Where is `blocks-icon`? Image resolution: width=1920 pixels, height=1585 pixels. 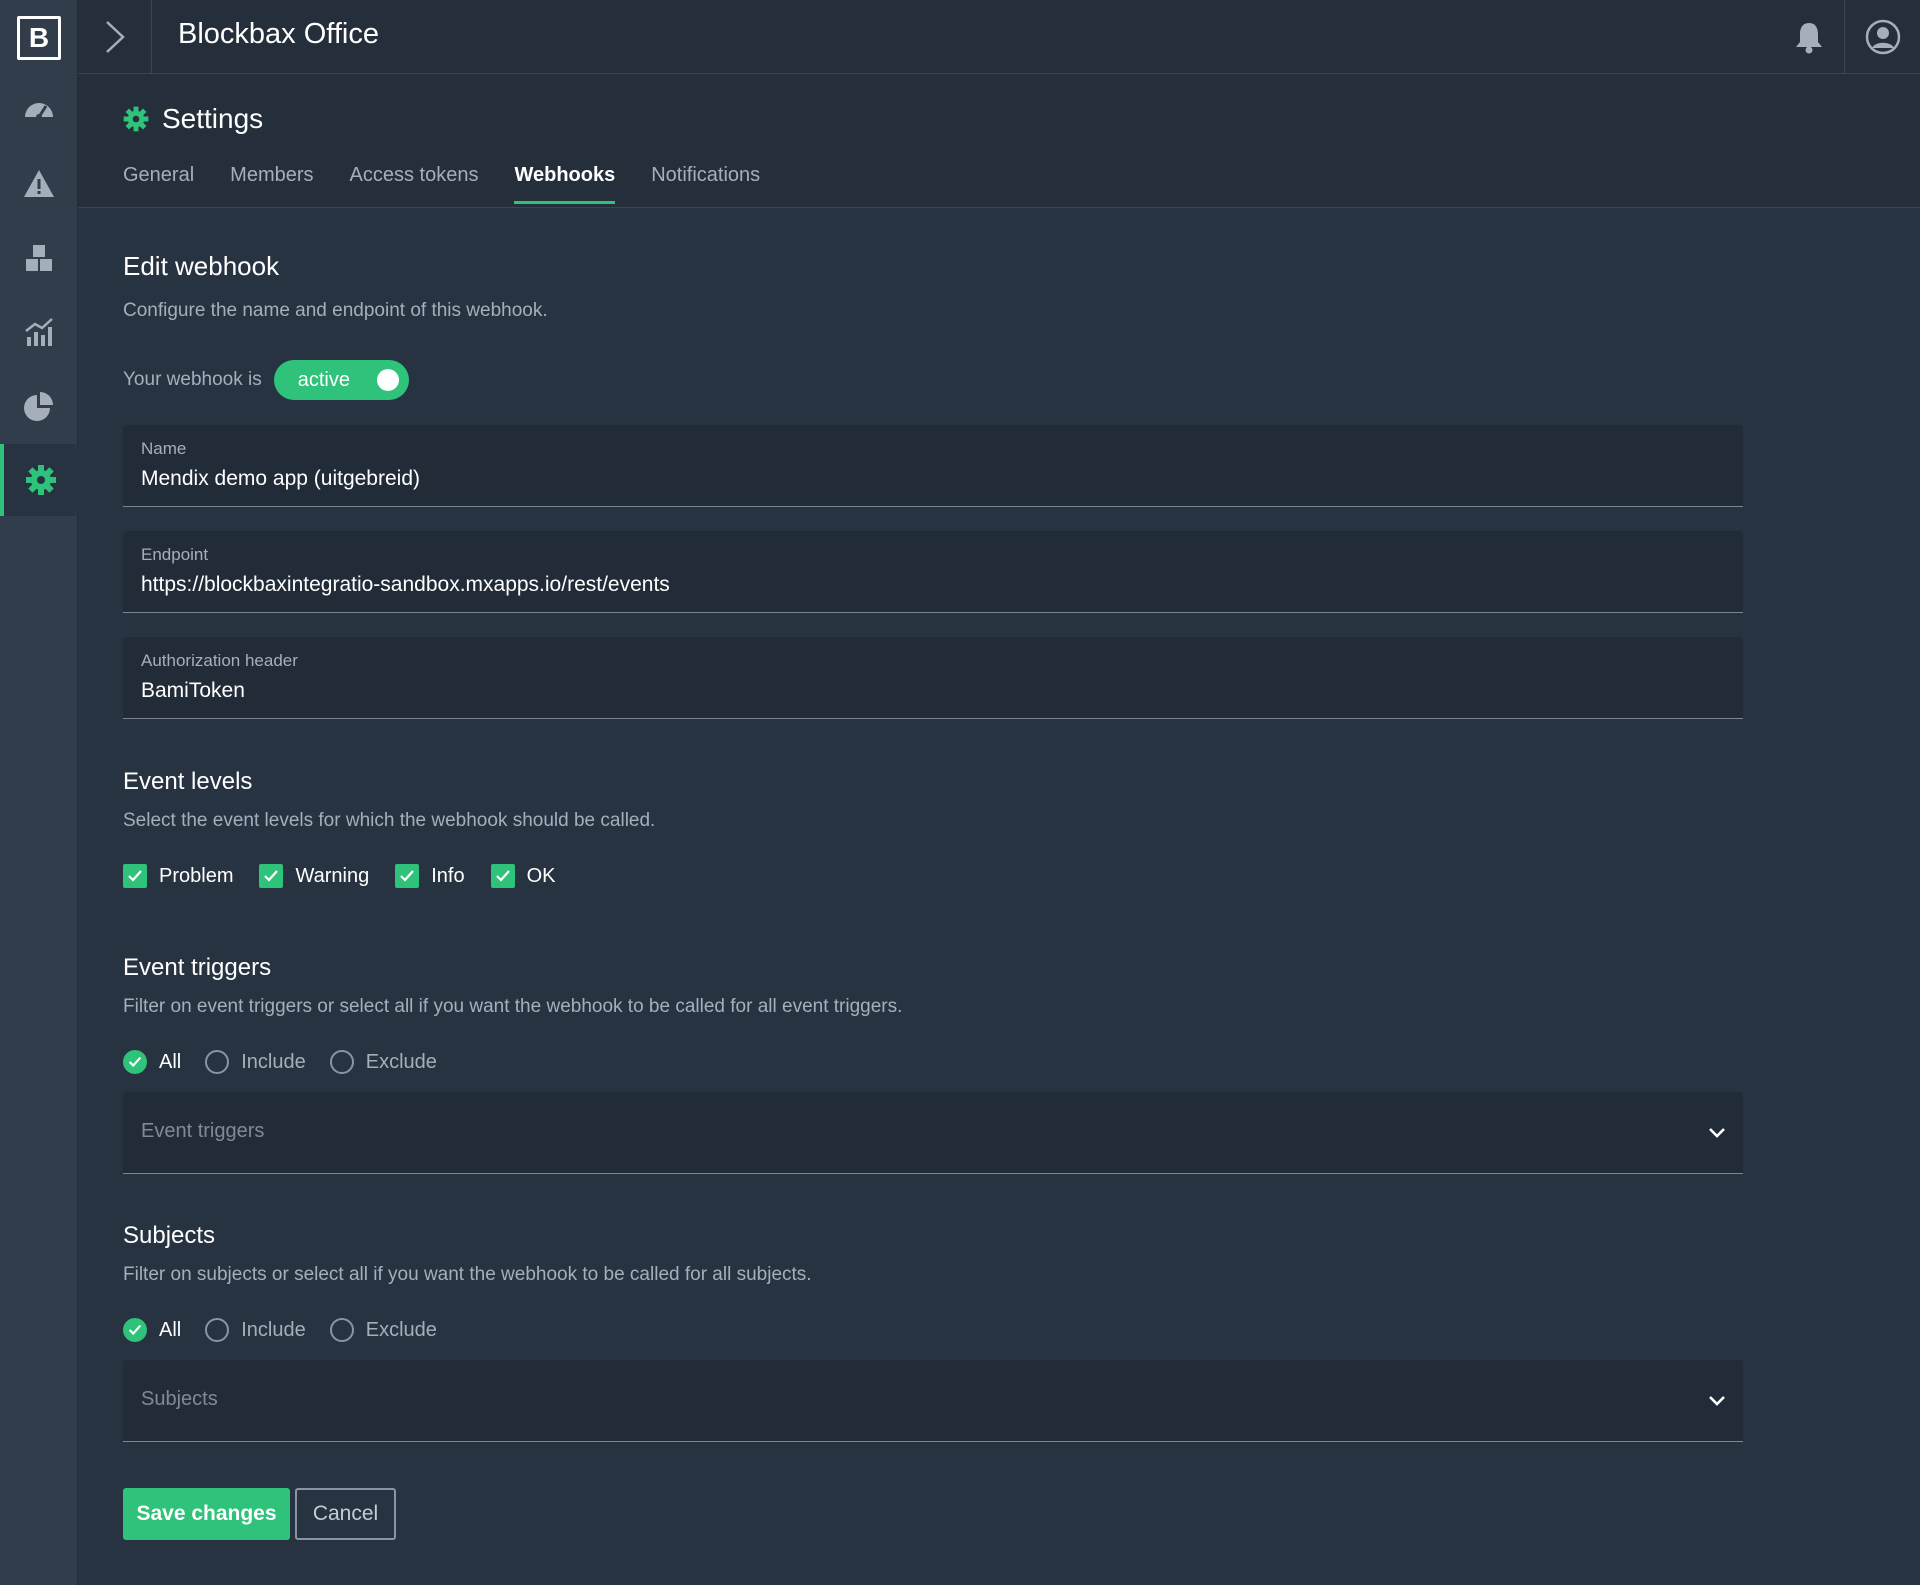 blocks-icon is located at coordinates (39, 258).